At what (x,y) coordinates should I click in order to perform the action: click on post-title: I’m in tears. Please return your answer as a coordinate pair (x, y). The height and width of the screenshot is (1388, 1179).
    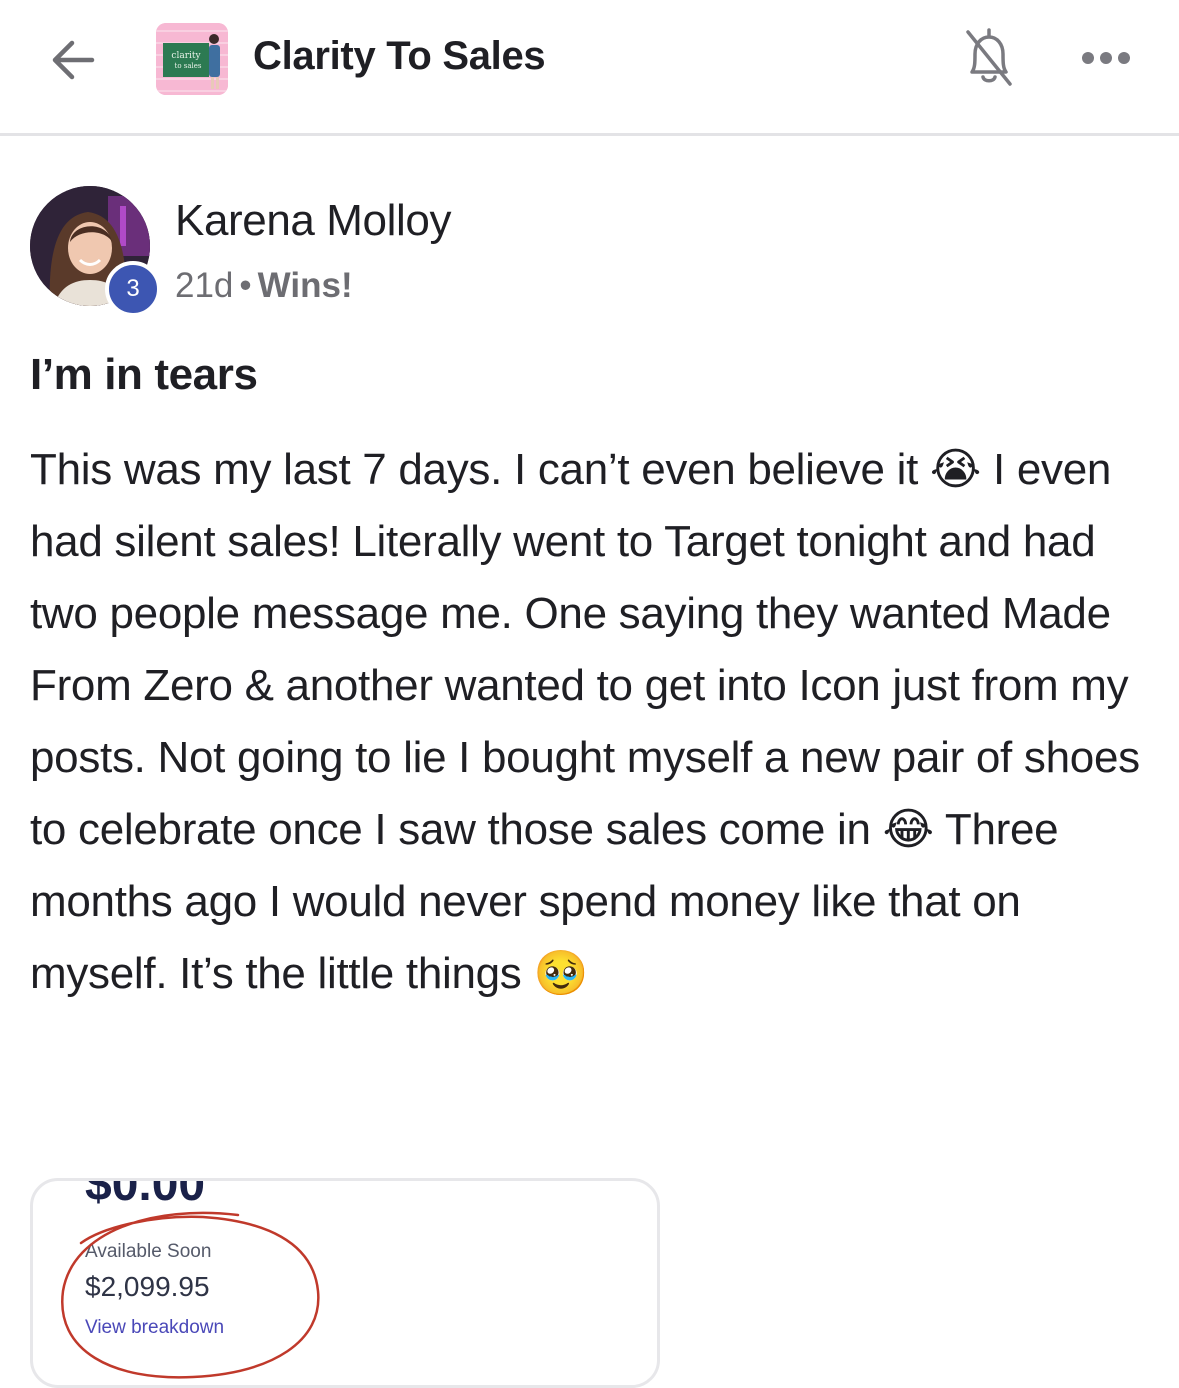
    Looking at the image, I should click on (144, 374).